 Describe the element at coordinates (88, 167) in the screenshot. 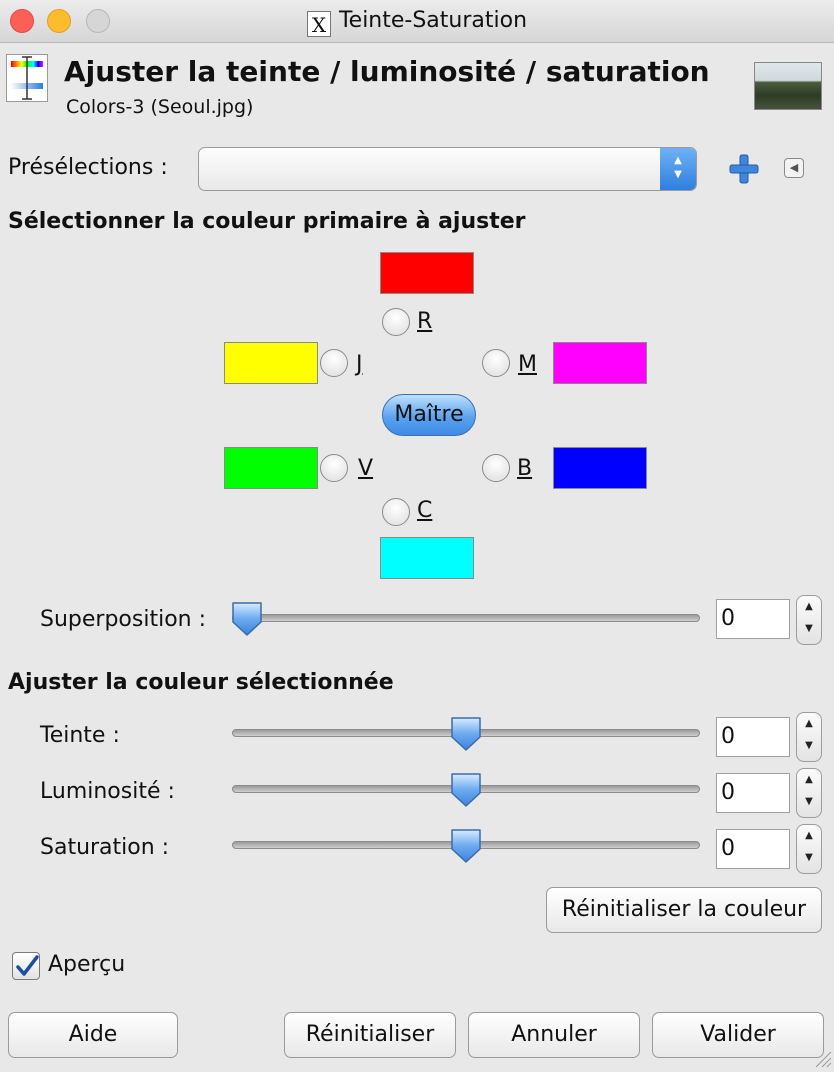

I see `presets-label: Présélections :` at that location.